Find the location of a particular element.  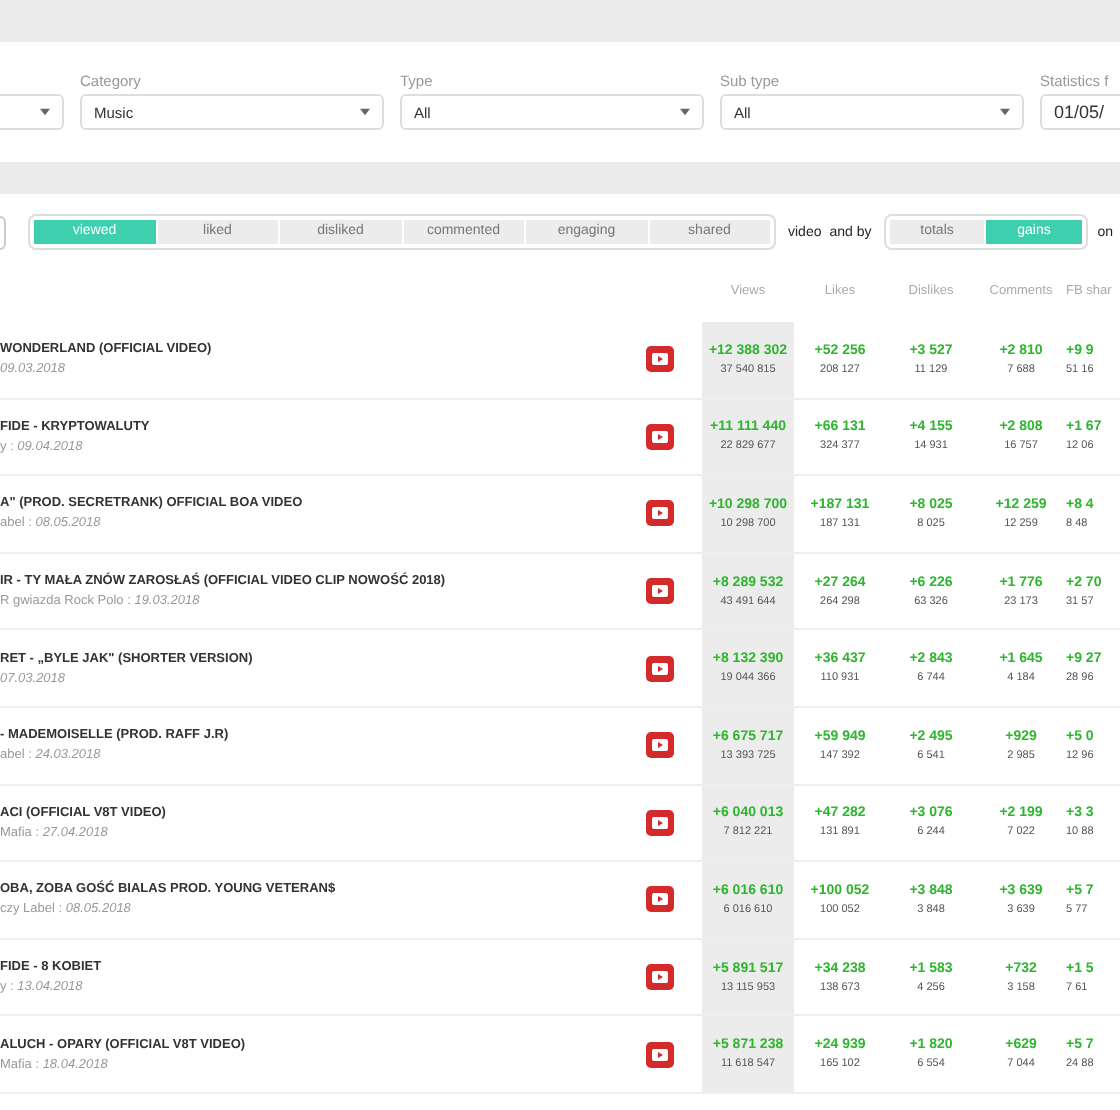

date-field: 01/05/ is located at coordinates (1080, 112).